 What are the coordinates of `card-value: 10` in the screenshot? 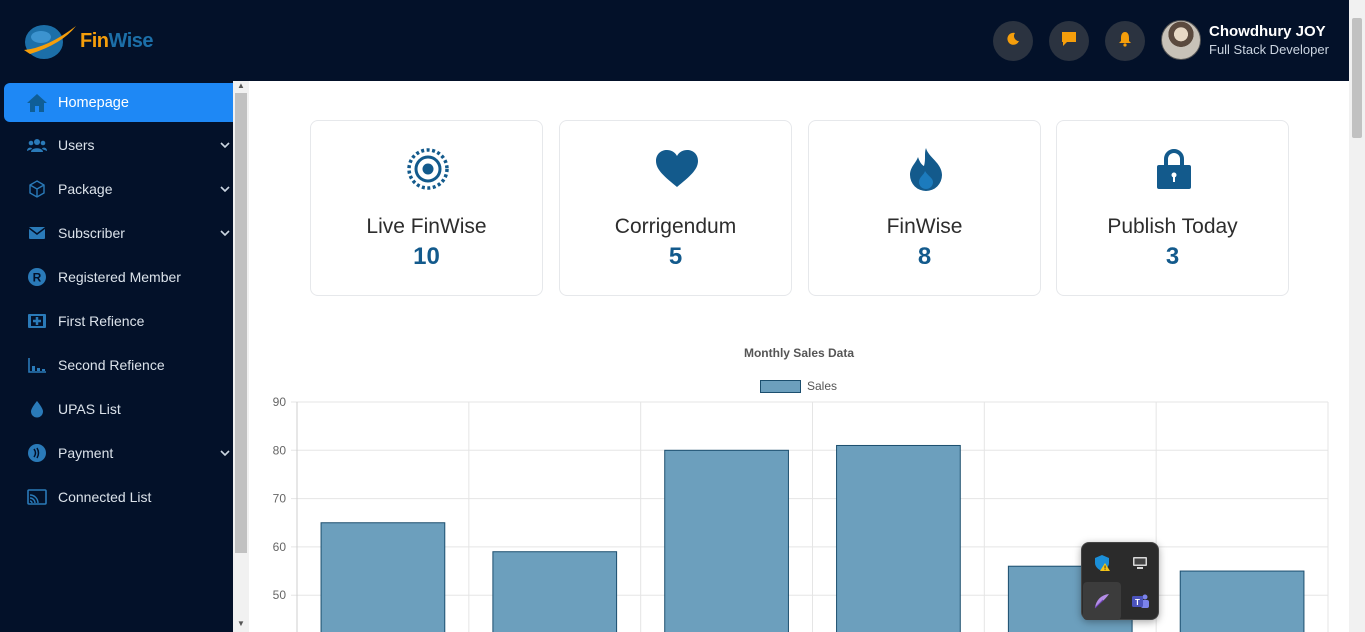 It's located at (426, 256).